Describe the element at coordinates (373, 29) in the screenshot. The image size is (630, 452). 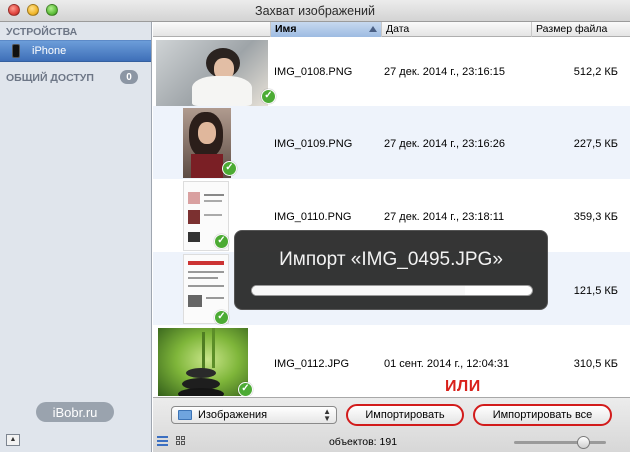
I see `sort-ascending-icon` at that location.